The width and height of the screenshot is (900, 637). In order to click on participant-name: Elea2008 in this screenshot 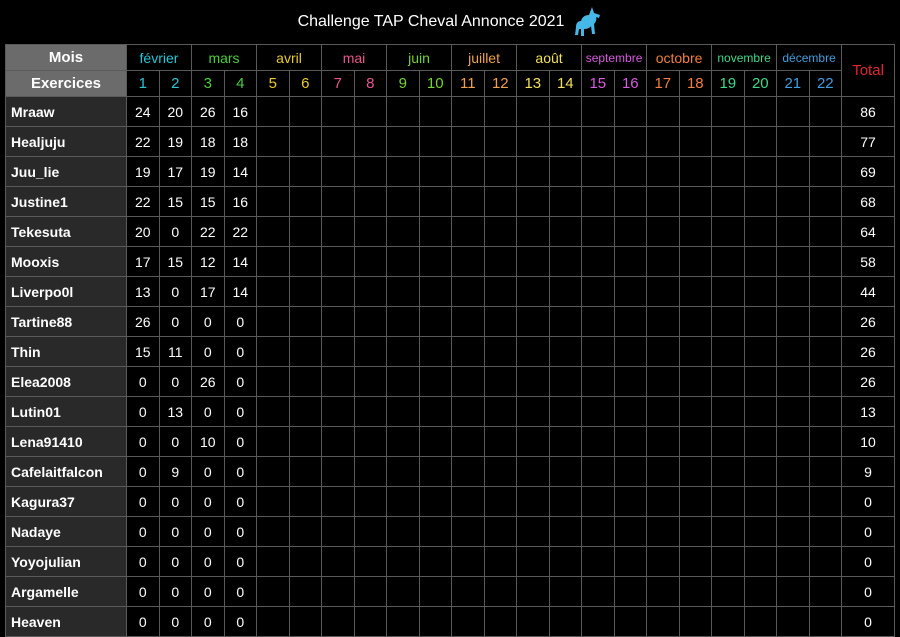, I will do `click(66, 381)`.